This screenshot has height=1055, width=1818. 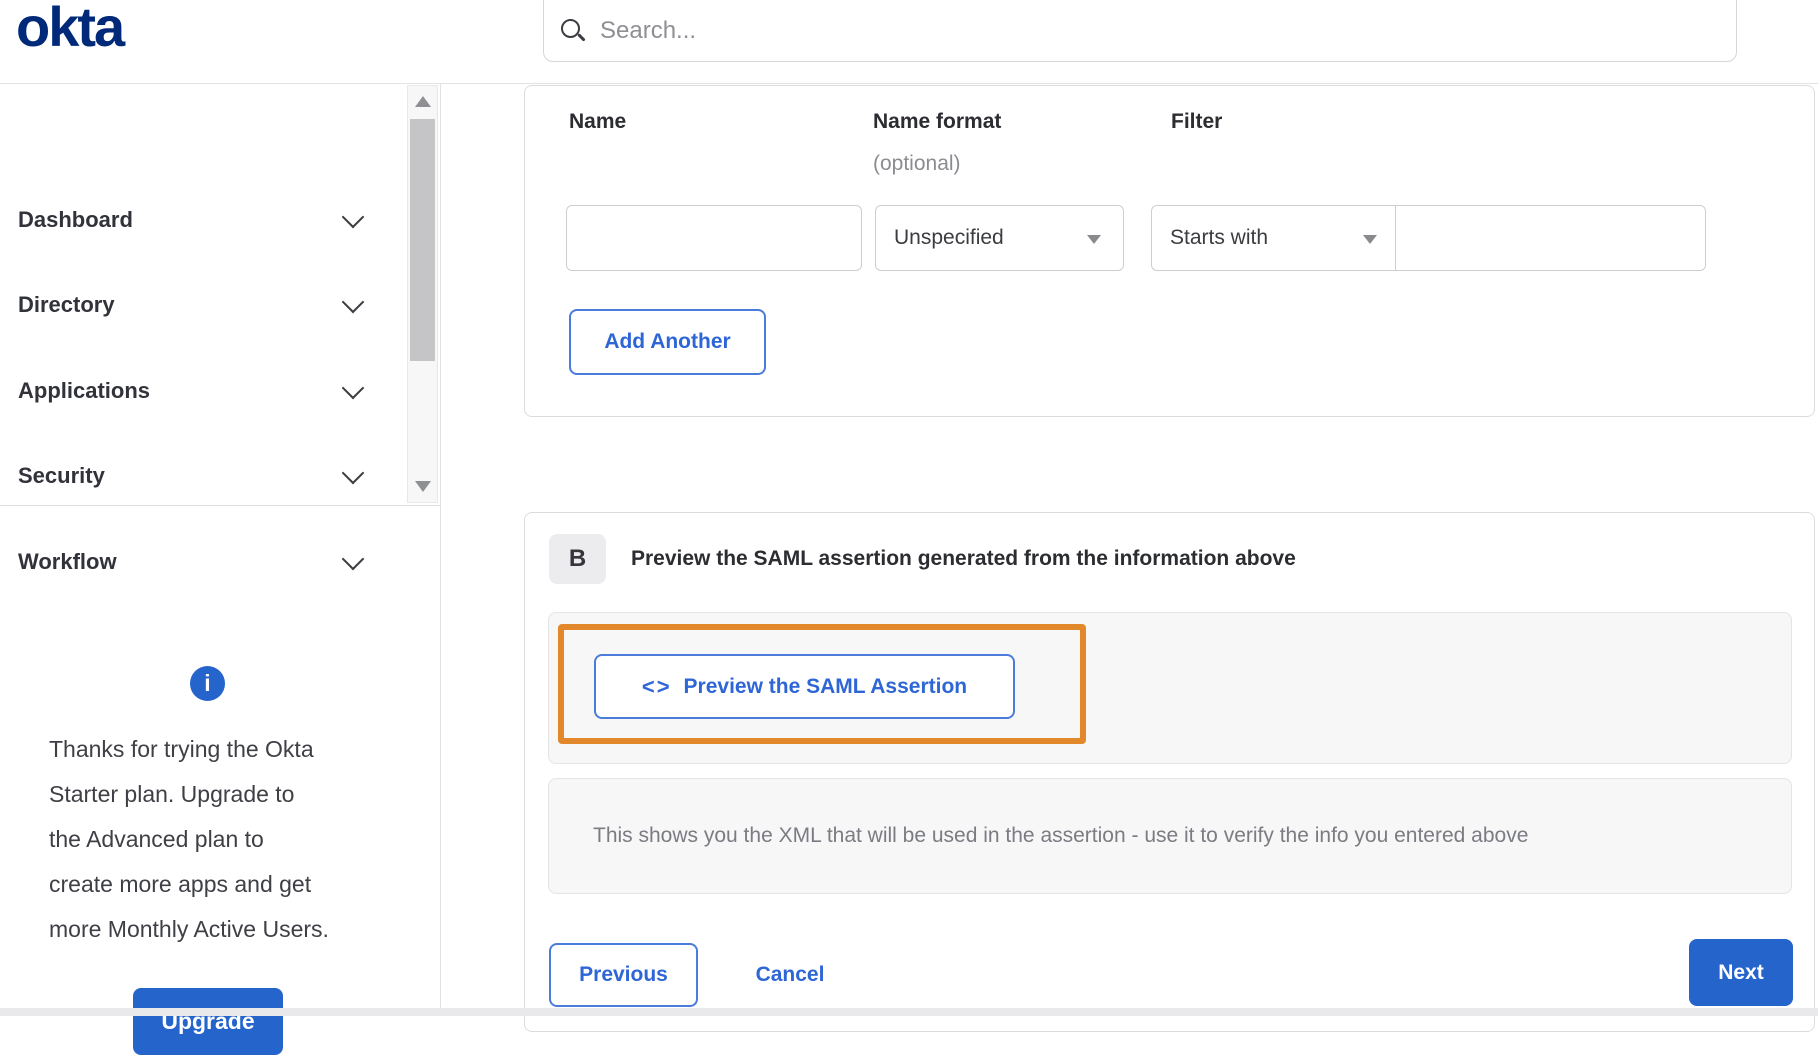 I want to click on search-input, so click(x=1167, y=31).